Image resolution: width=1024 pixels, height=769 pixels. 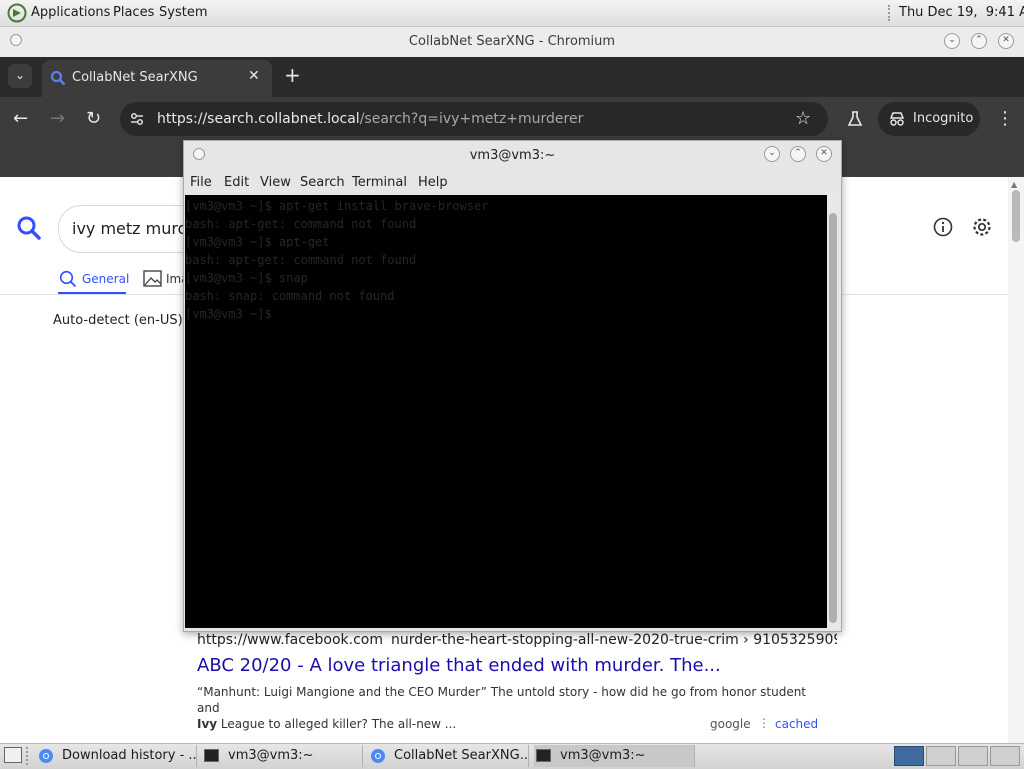 I want to click on terminal-title: vm3@vm3:~, so click(x=512, y=155).